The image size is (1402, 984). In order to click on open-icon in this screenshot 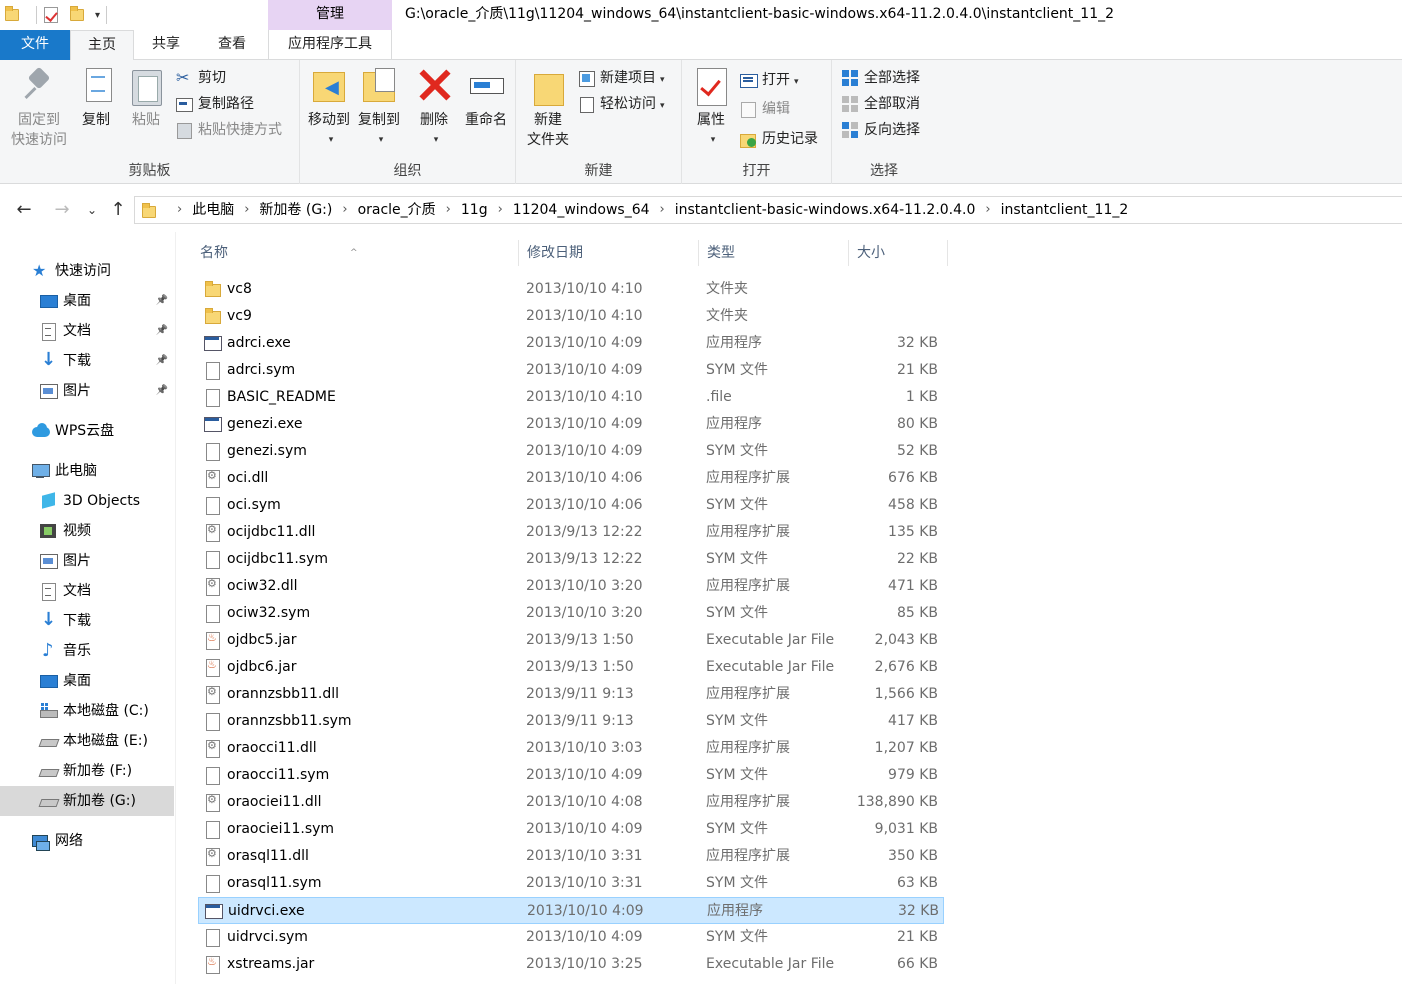, I will do `click(749, 80)`.